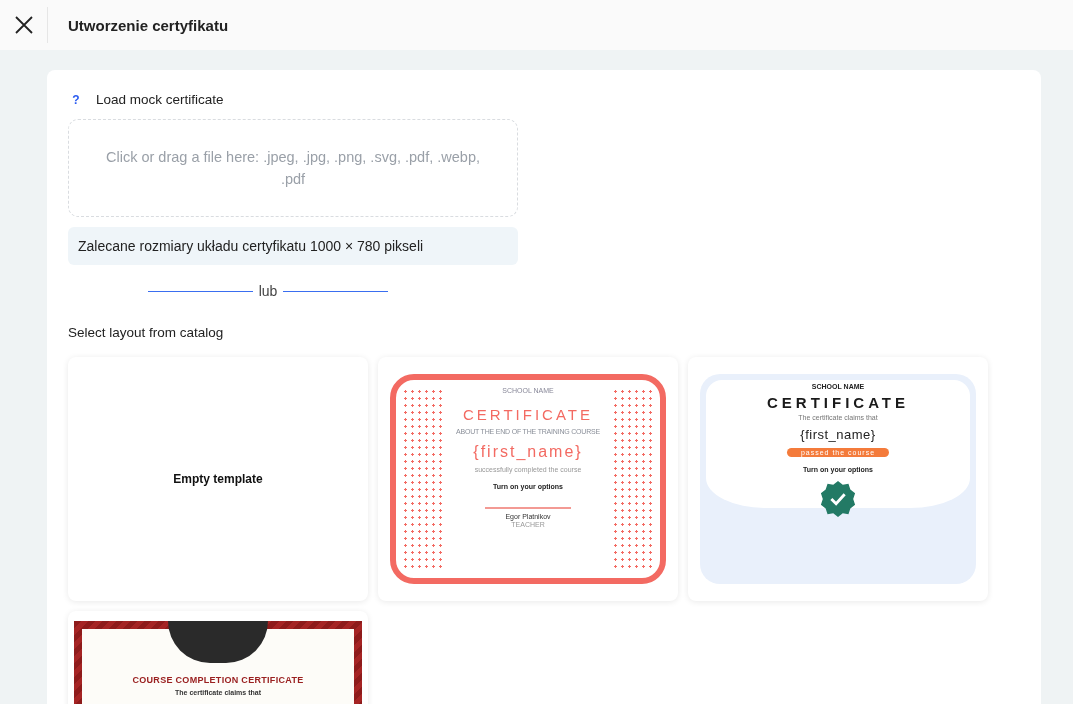 The image size is (1073, 704). Describe the element at coordinates (146, 332) in the screenshot. I see `catalog-label: Select layout from catalog` at that location.